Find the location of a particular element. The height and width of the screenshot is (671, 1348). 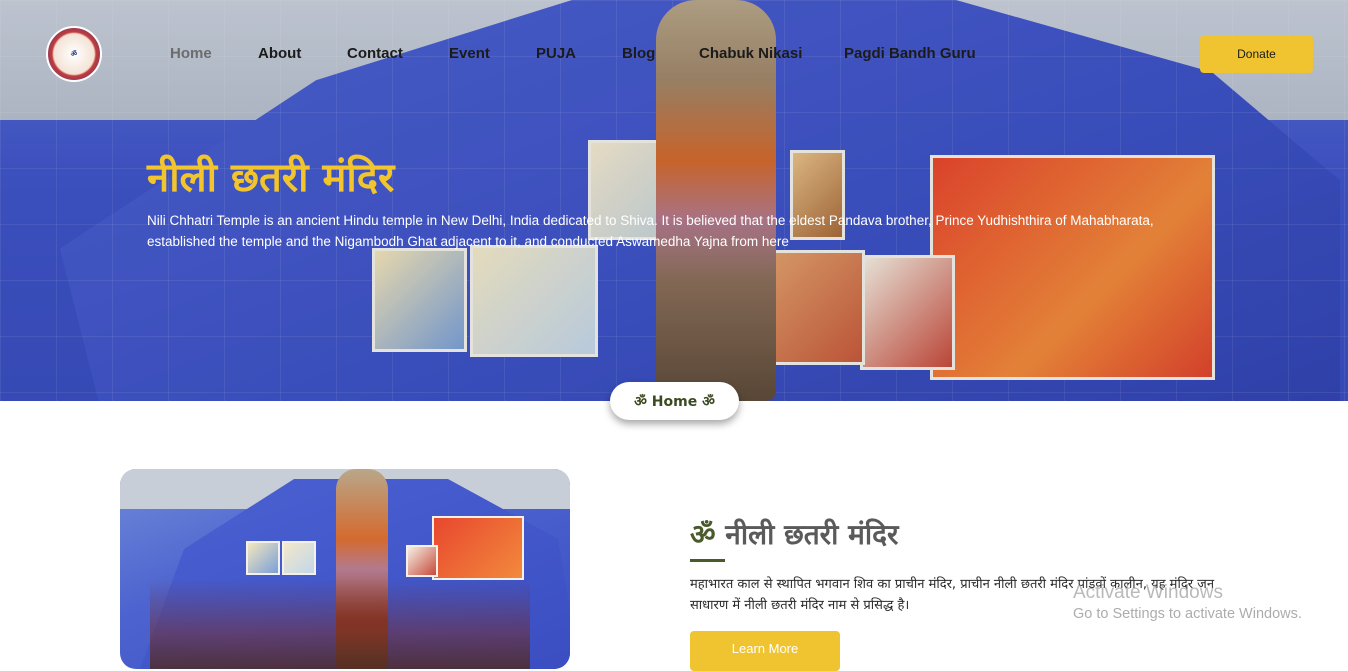

nav-contact: Contact is located at coordinates (375, 53).